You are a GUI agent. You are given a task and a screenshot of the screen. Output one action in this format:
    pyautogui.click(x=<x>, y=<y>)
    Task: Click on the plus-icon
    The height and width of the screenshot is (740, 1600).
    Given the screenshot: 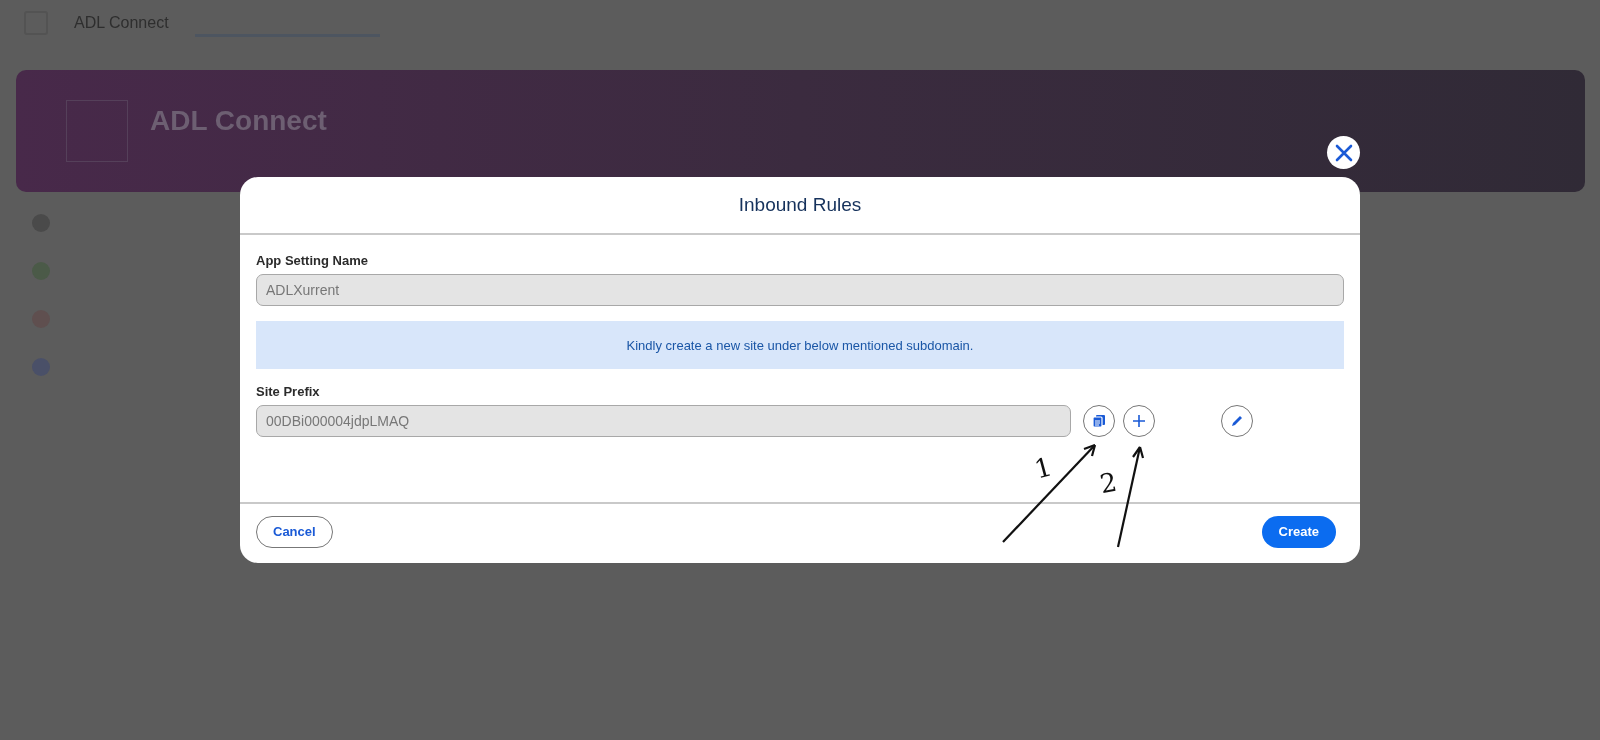 What is the action you would take?
    pyautogui.click(x=1139, y=421)
    